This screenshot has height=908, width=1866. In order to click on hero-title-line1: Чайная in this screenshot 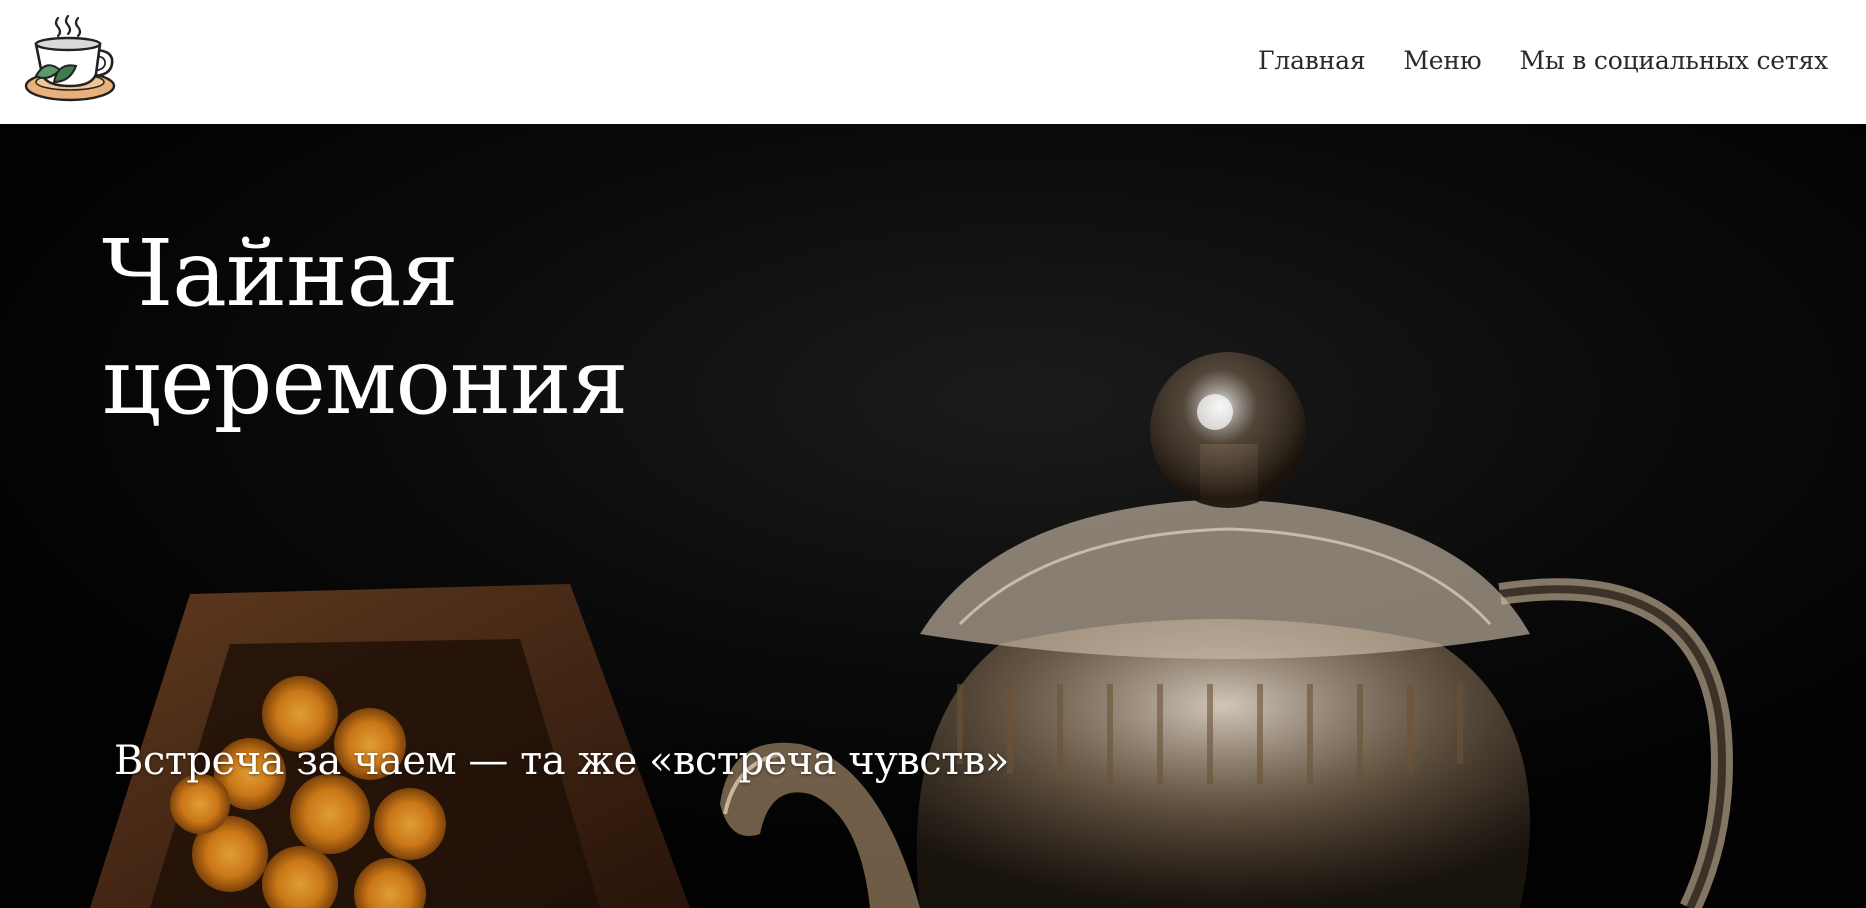, I will do `click(280, 273)`.